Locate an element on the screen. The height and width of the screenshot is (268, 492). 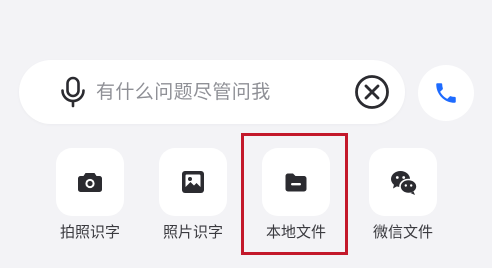
folder-icon is located at coordinates (296, 182).